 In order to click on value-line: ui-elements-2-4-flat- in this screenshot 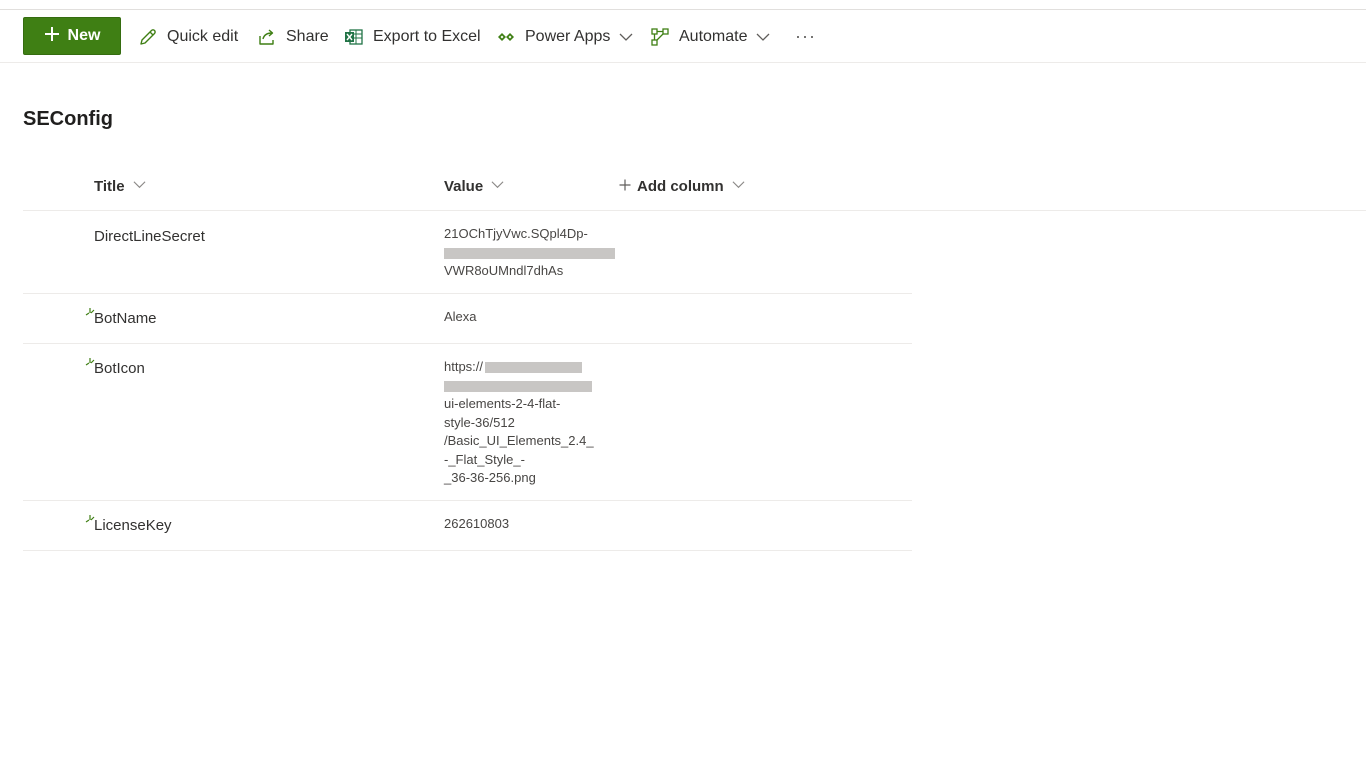, I will do `click(502, 403)`.